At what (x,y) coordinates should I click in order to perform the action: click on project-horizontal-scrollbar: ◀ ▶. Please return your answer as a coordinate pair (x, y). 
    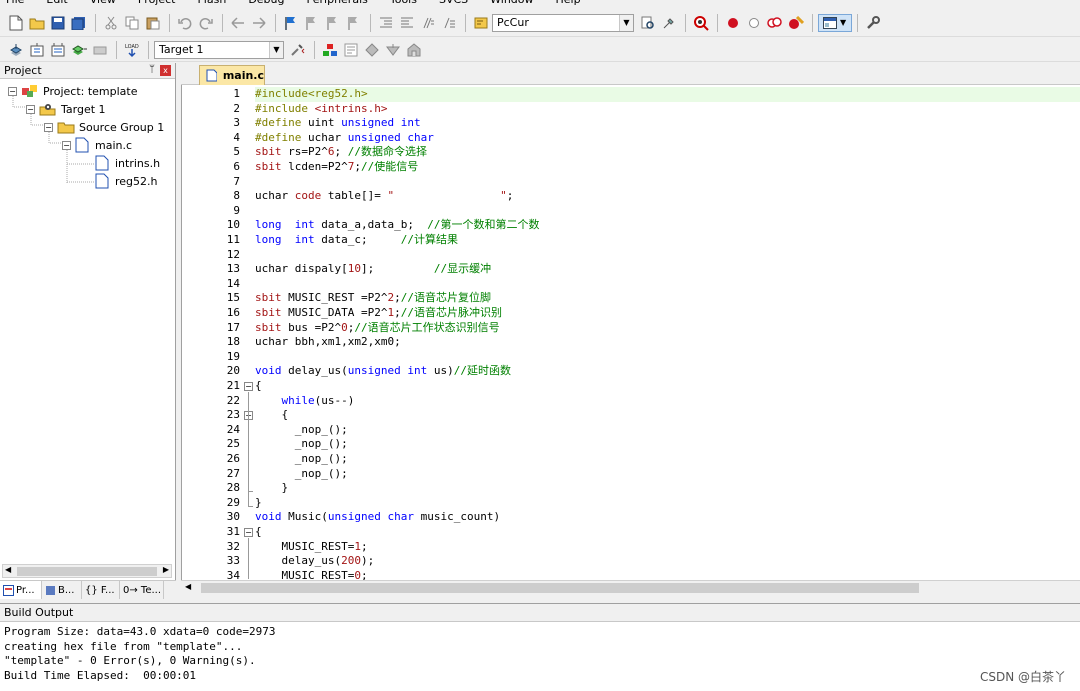
    Looking at the image, I should click on (87, 571).